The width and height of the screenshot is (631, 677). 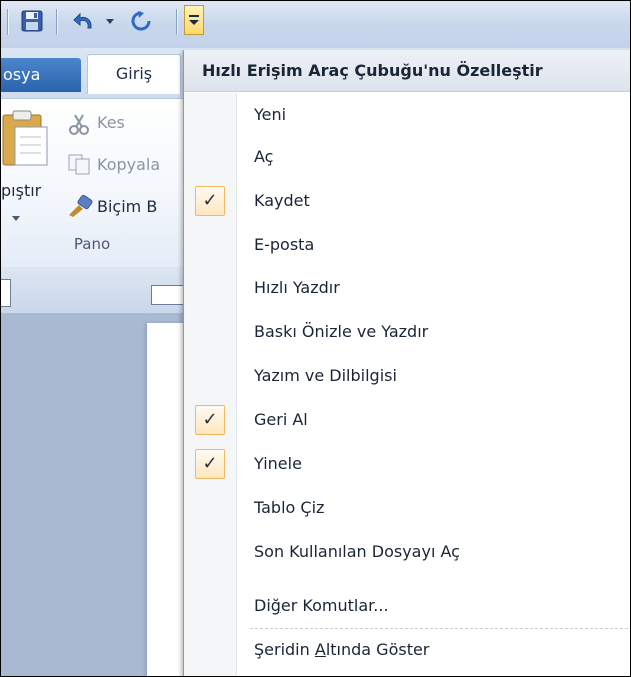 I want to click on menu-item-print-preview: Baskı Önizle ve Yazdır, so click(x=407, y=332).